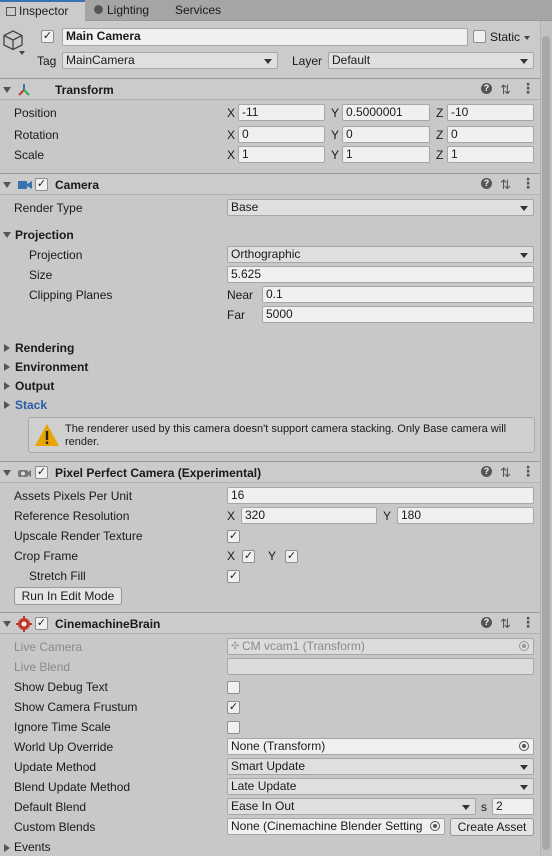  I want to click on output-section-label: Output, so click(34, 386).